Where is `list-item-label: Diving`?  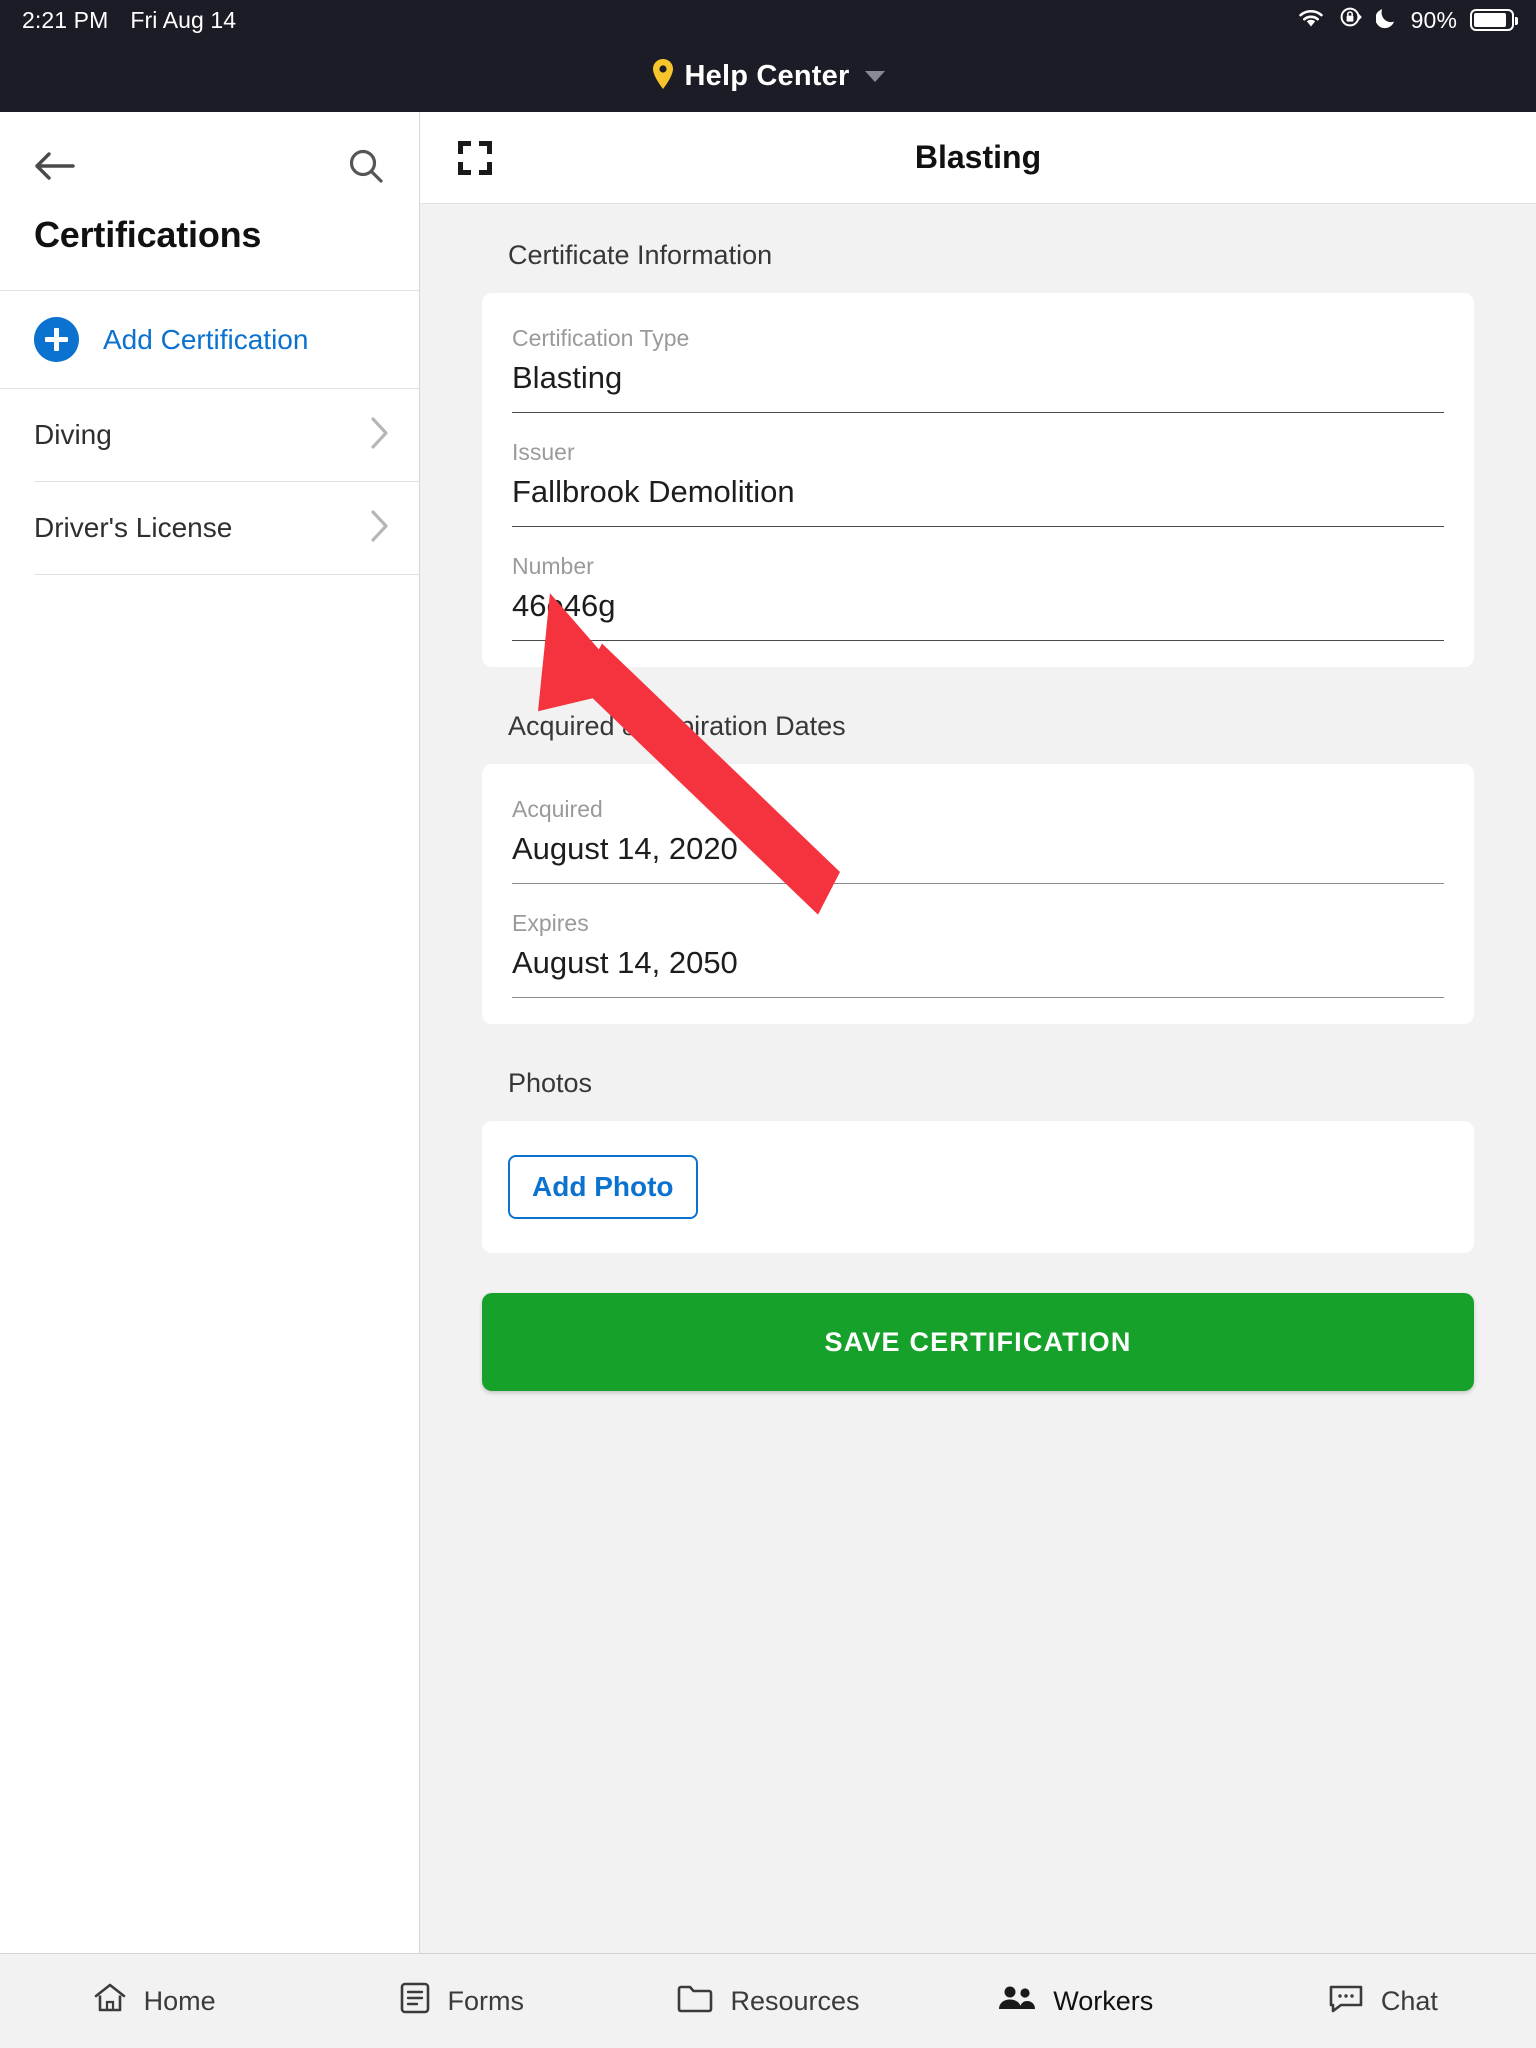
list-item-label: Diving is located at coordinates (73, 434).